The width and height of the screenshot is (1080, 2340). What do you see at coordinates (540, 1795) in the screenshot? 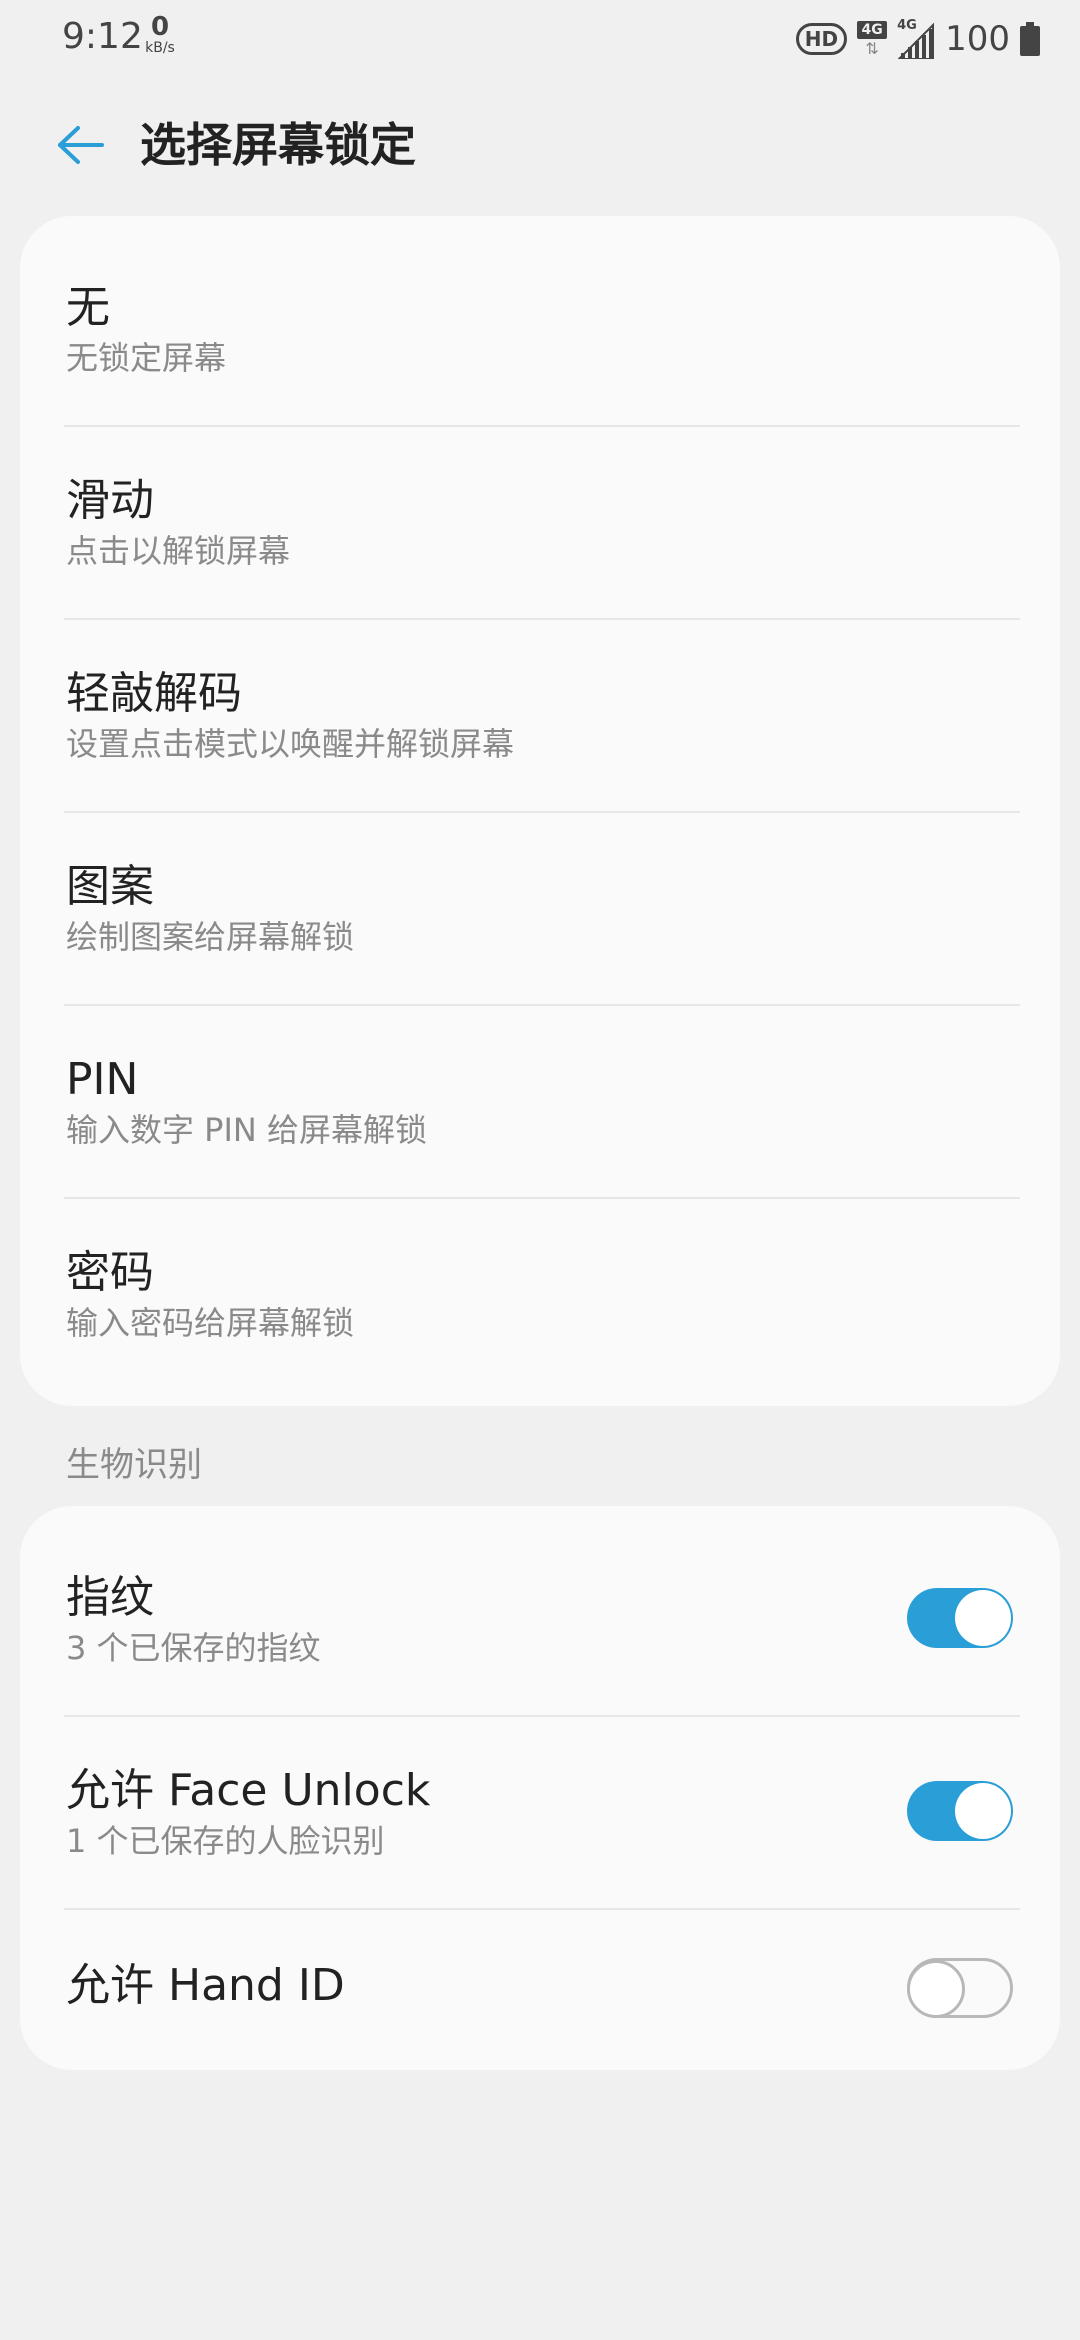
I see `biometric-face-unlock: 允许 Face Unlock 1 个已保存的人脸识别` at bounding box center [540, 1795].